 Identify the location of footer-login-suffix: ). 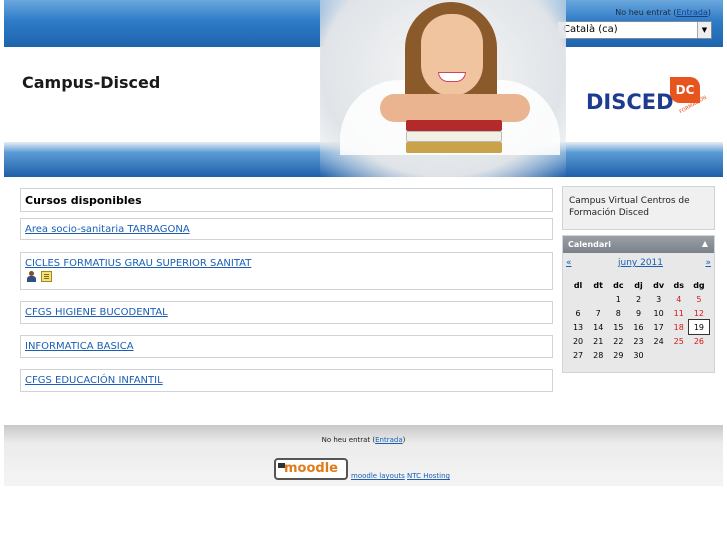
(404, 440).